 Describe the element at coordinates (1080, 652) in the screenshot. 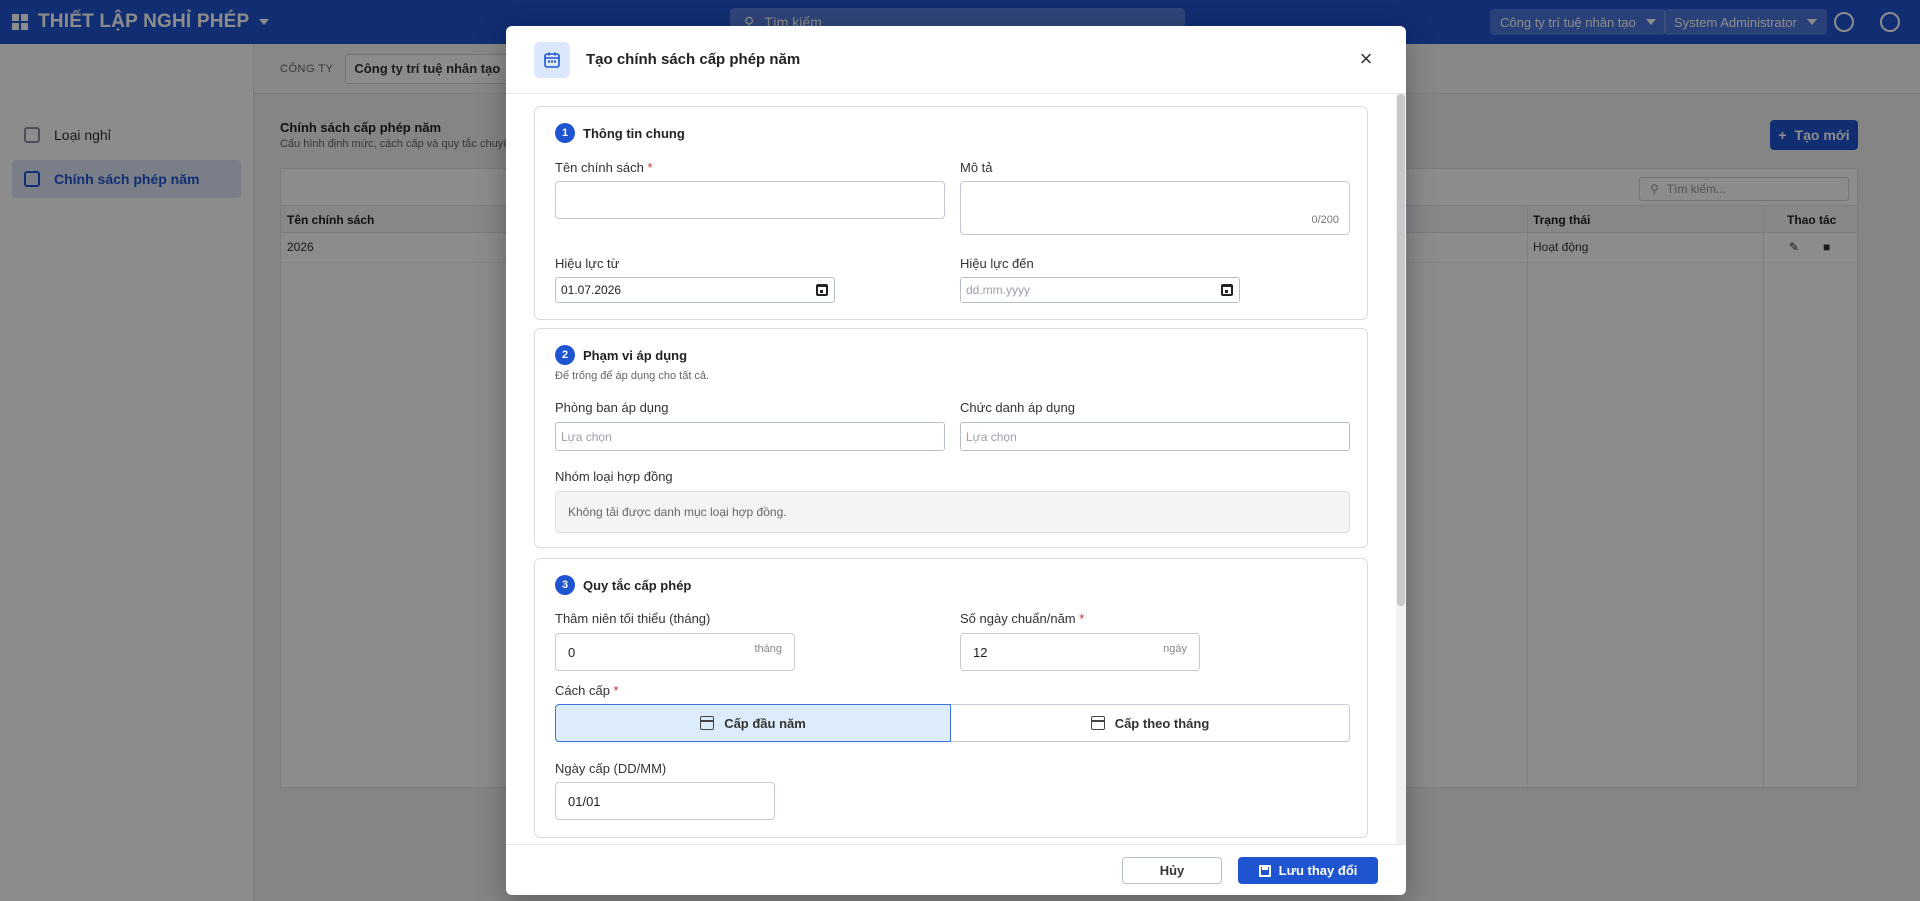

I see `days-per-year-input: 12 ngày` at that location.